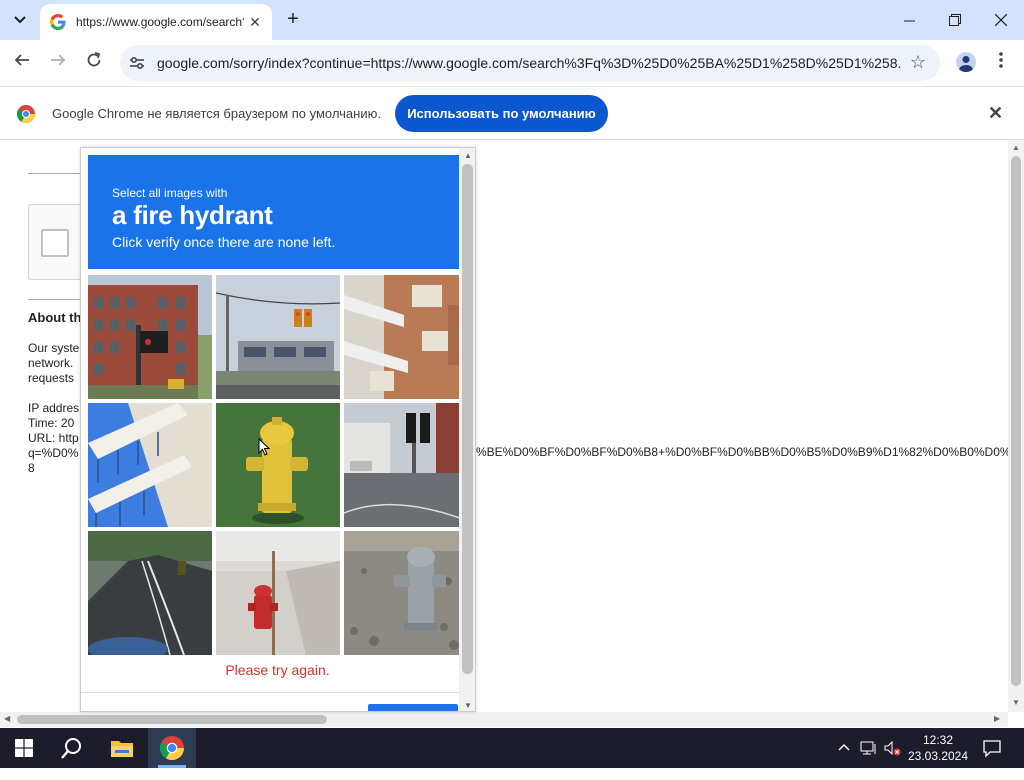  I want to click on active-tab: https://www.google.com/search?q ✕, so click(156, 22).